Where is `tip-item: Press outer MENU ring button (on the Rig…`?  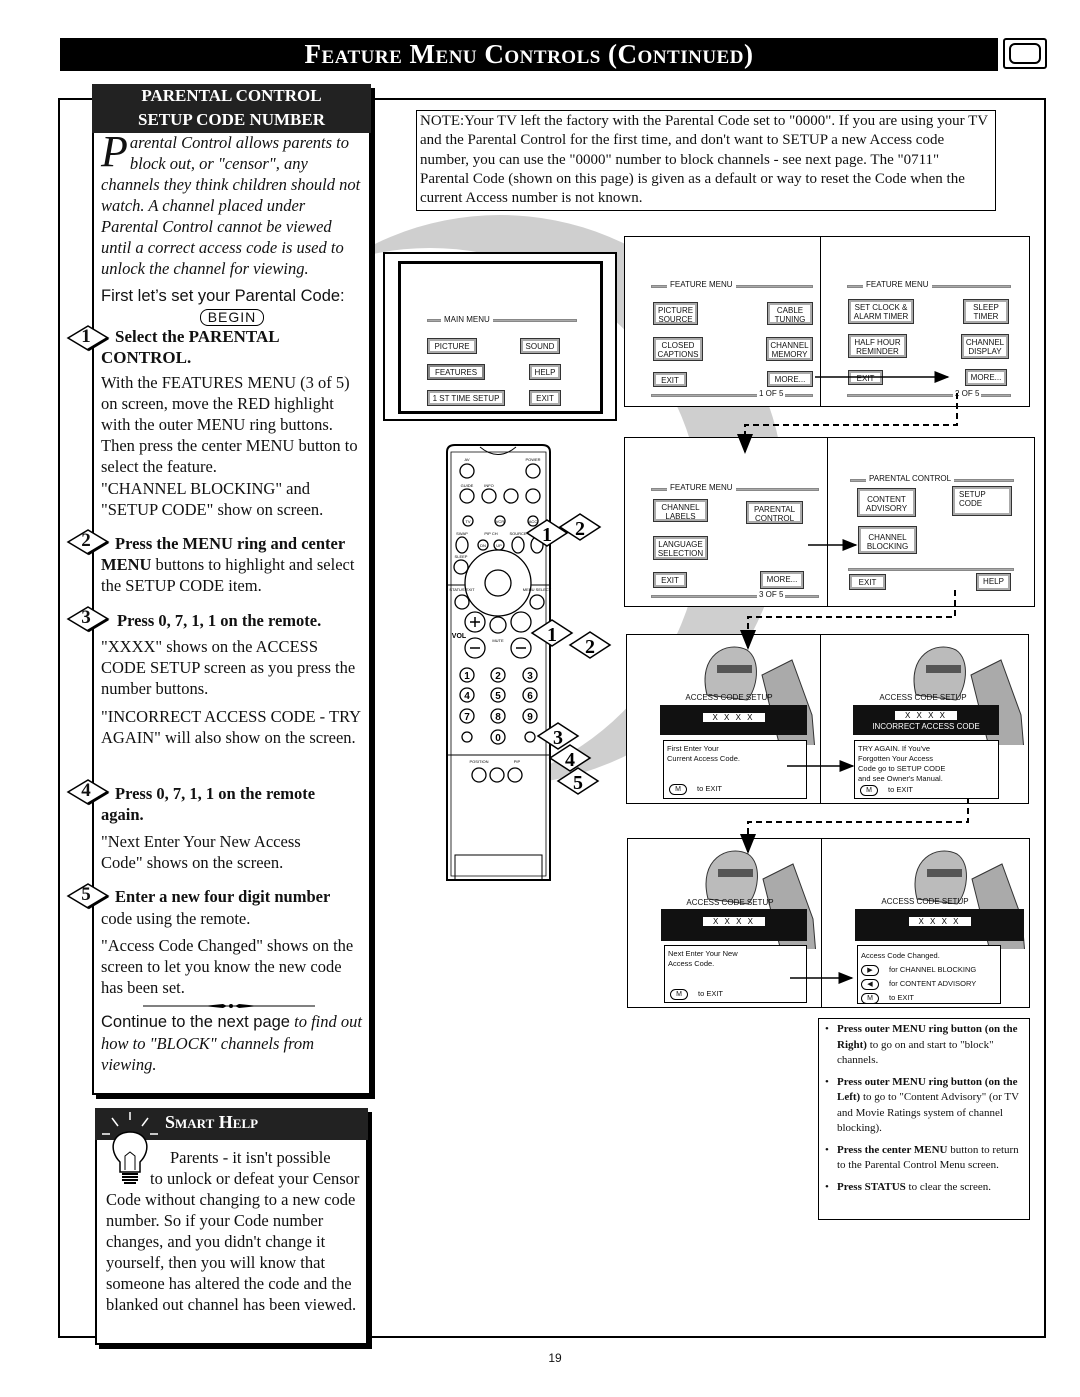 tip-item: Press outer MENU ring button (on the Rig… is located at coordinates (925, 1045).